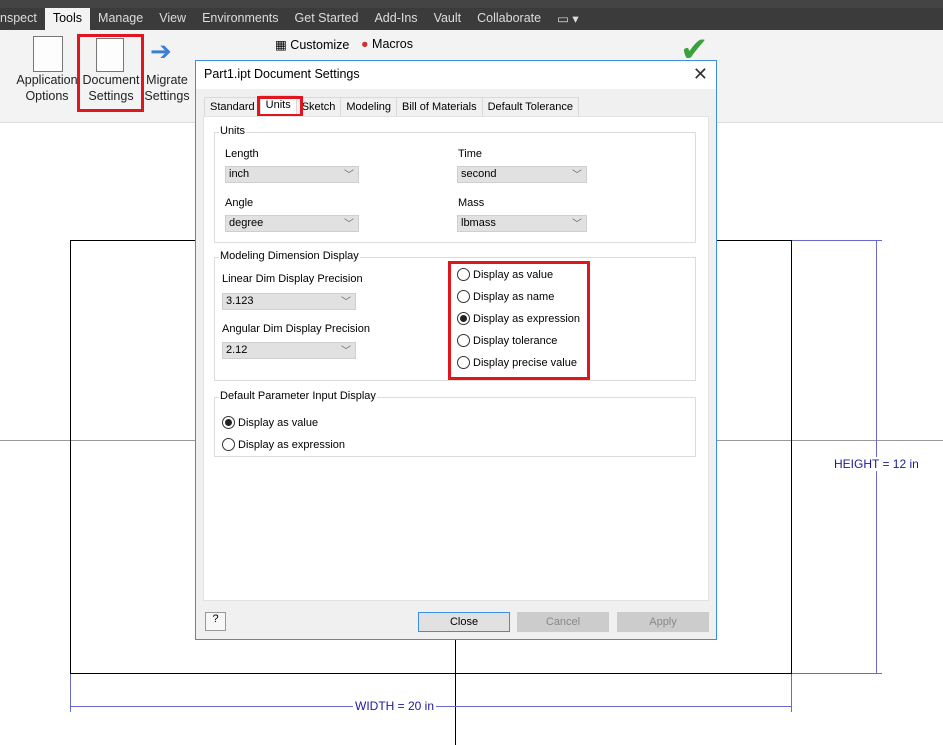 The height and width of the screenshot is (745, 943). I want to click on migrate-settings-button: Migrate Settings, so click(167, 88).